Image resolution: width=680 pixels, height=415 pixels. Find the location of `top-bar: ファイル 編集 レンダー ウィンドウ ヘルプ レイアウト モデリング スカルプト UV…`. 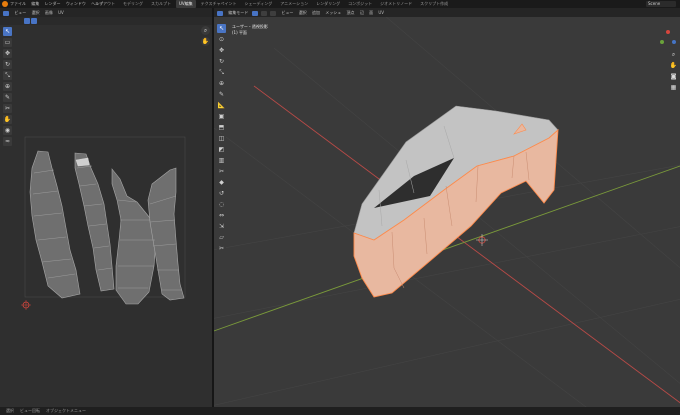

top-bar: ファイル 編集 レンダー ウィンドウ ヘルプ レイアウト モデリング スカルプト UV… is located at coordinates (340, 4).